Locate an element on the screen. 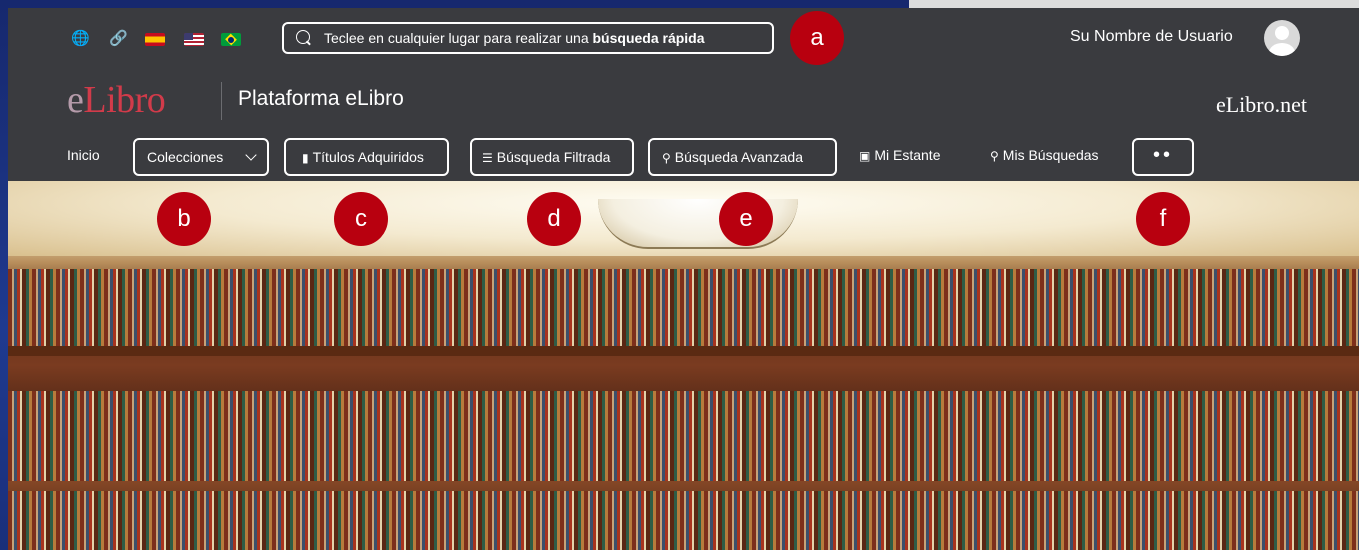  nav-inicio: Inicio is located at coordinates (83, 157).